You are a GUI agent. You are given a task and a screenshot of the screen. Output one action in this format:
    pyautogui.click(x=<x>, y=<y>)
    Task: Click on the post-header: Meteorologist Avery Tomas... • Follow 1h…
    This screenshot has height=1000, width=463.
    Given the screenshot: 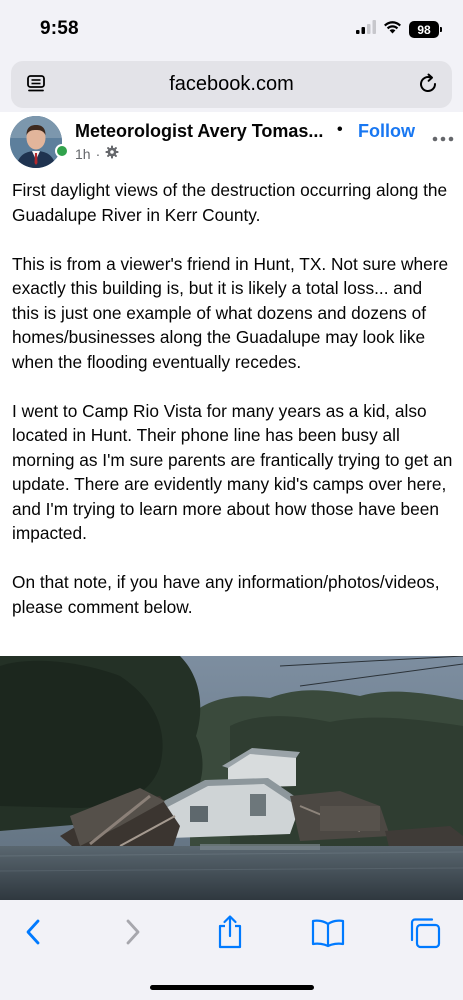 What is the action you would take?
    pyautogui.click(x=231, y=143)
    